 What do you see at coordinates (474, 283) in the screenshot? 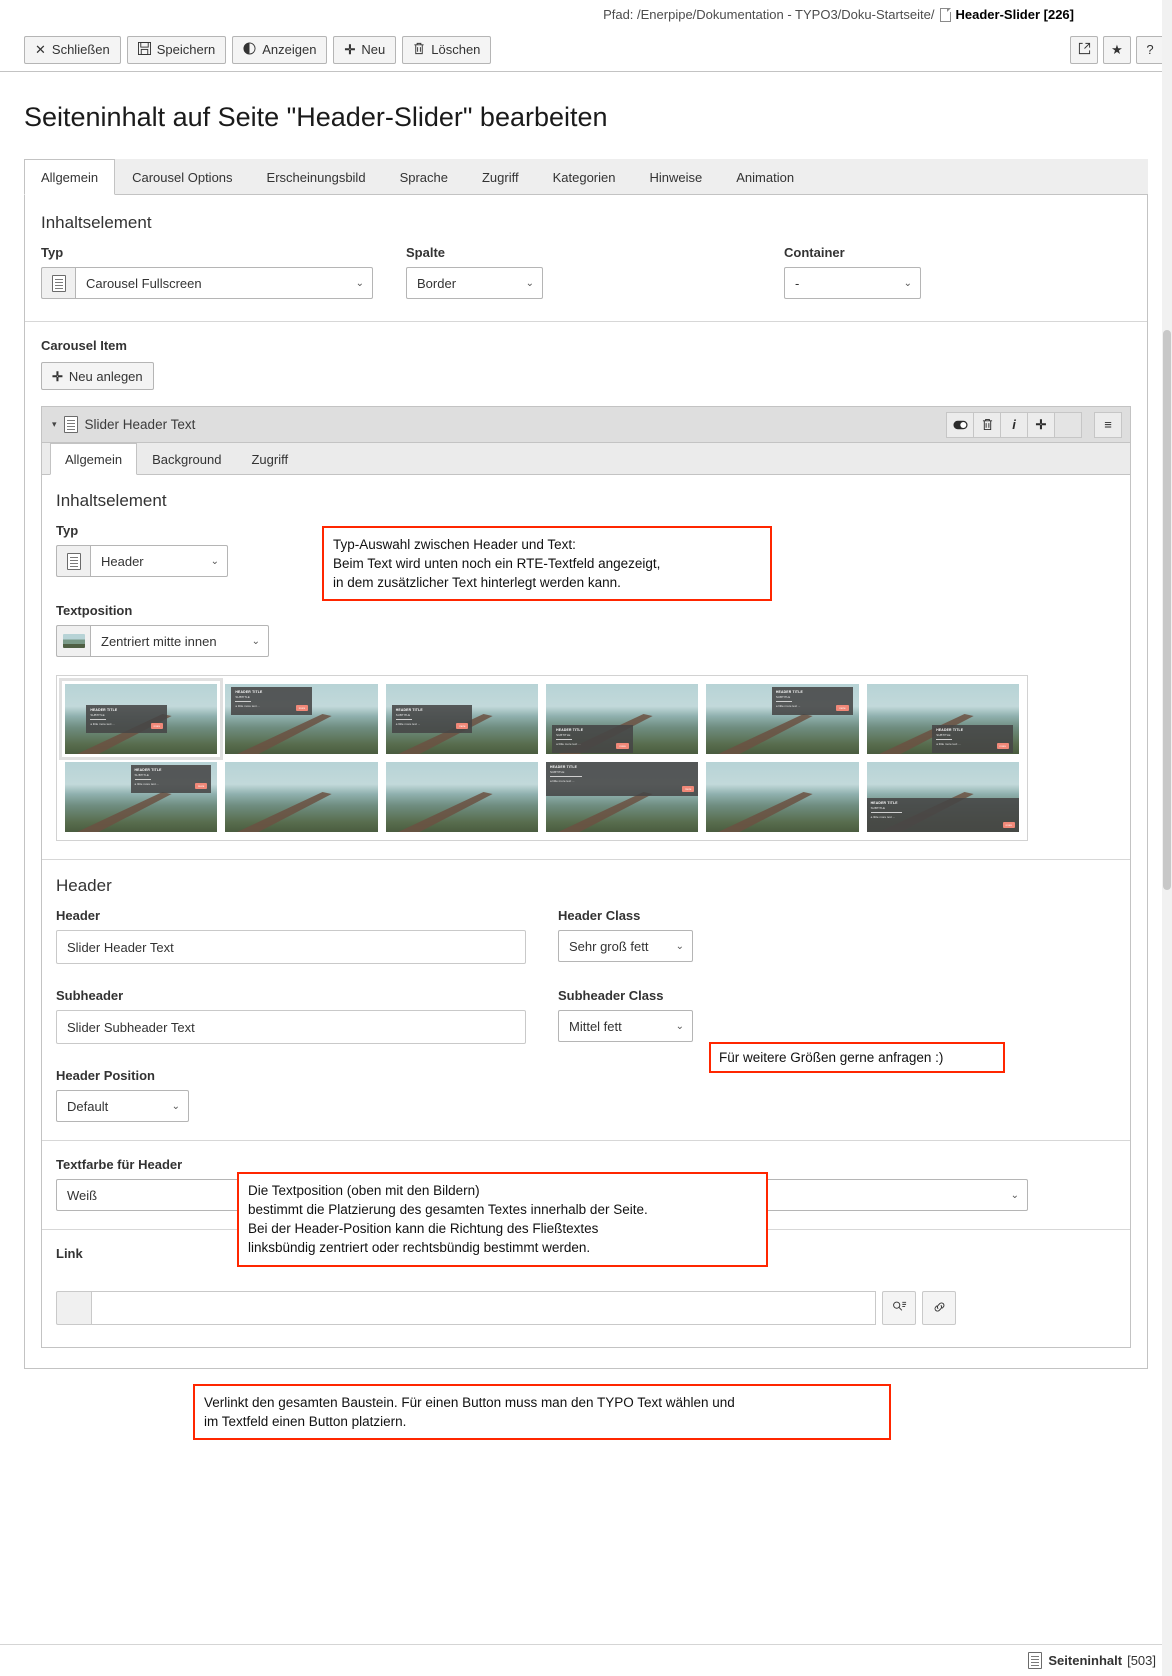
I see `spalte-select: Border ⌄` at bounding box center [474, 283].